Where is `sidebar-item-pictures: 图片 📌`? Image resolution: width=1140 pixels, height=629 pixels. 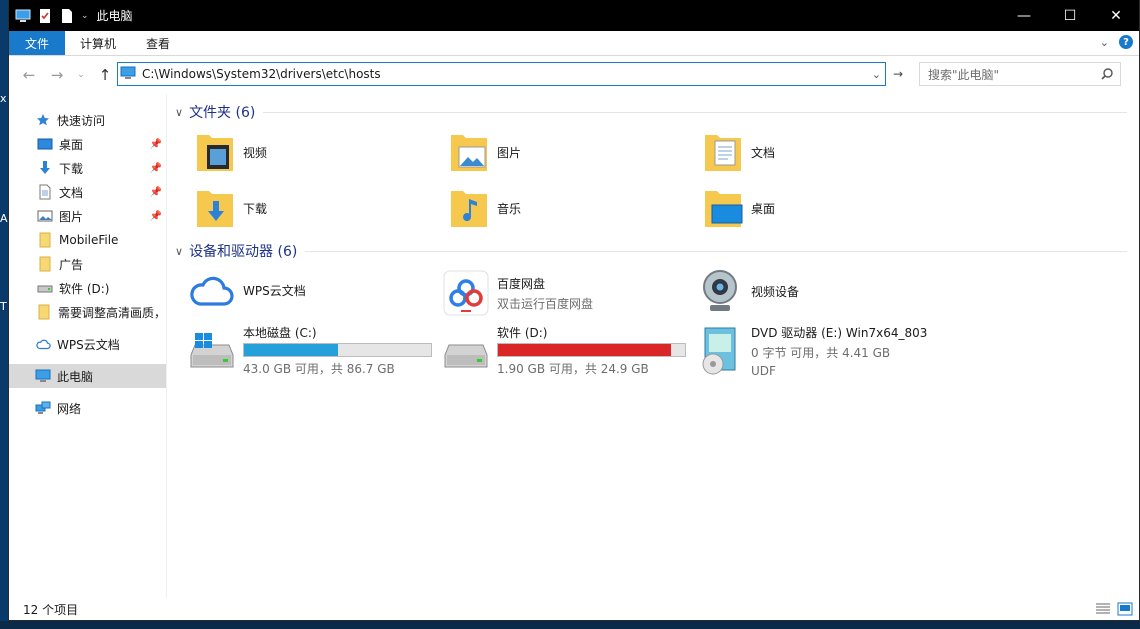 sidebar-item-pictures: 图片 📌 is located at coordinates (87, 216).